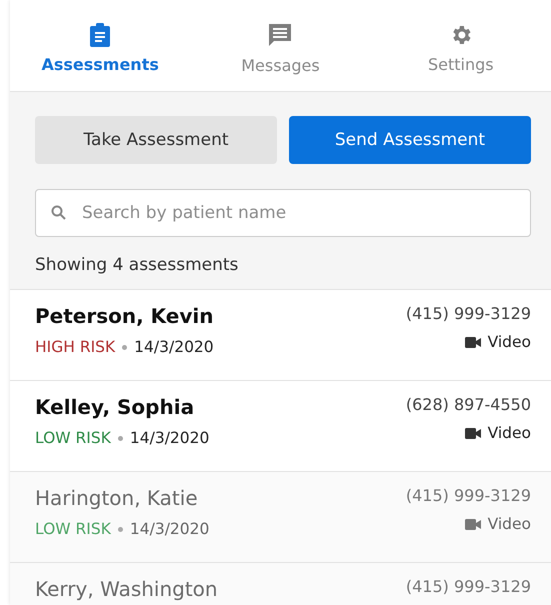 This screenshot has width=551, height=605. I want to click on patient-name: Peterson, Kevin, so click(124, 316).